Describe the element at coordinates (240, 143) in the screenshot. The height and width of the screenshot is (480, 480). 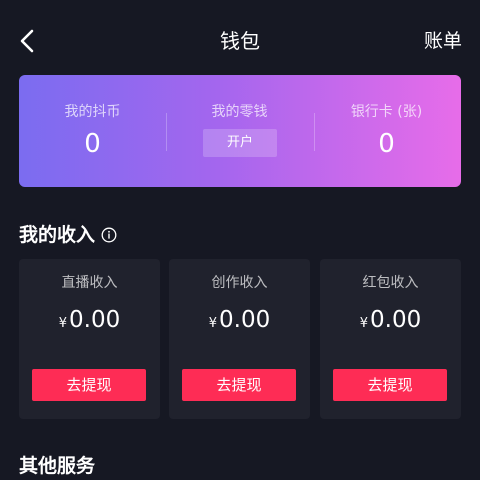
I see `open-account-button: 开户` at that location.